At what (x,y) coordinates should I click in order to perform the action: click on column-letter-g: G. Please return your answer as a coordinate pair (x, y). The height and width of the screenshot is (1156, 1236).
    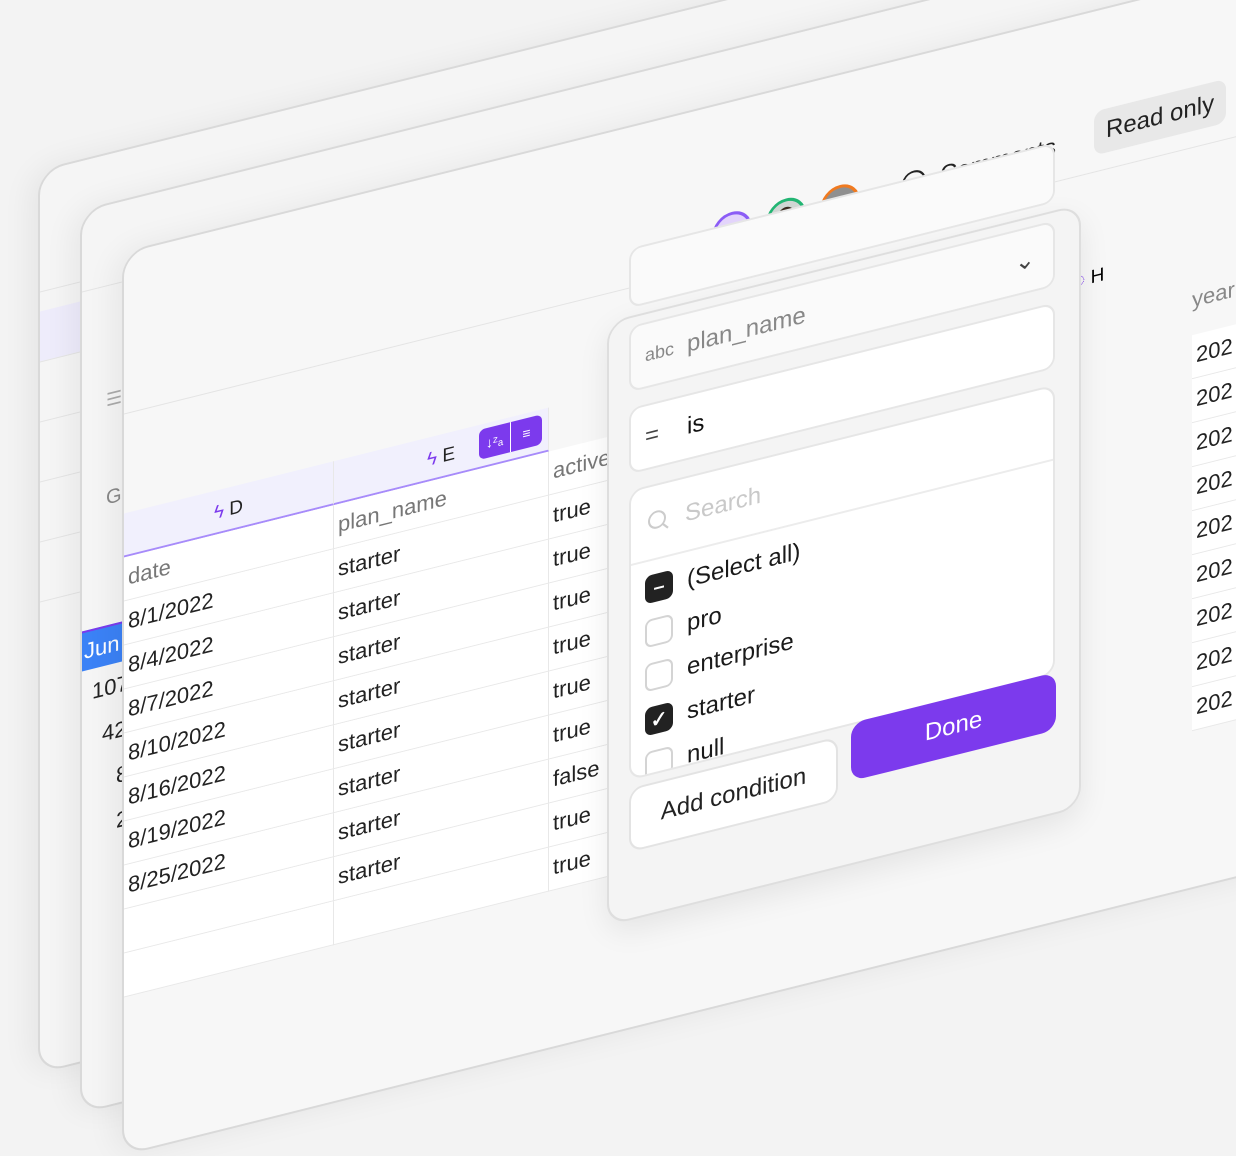
    Looking at the image, I should click on (114, 496).